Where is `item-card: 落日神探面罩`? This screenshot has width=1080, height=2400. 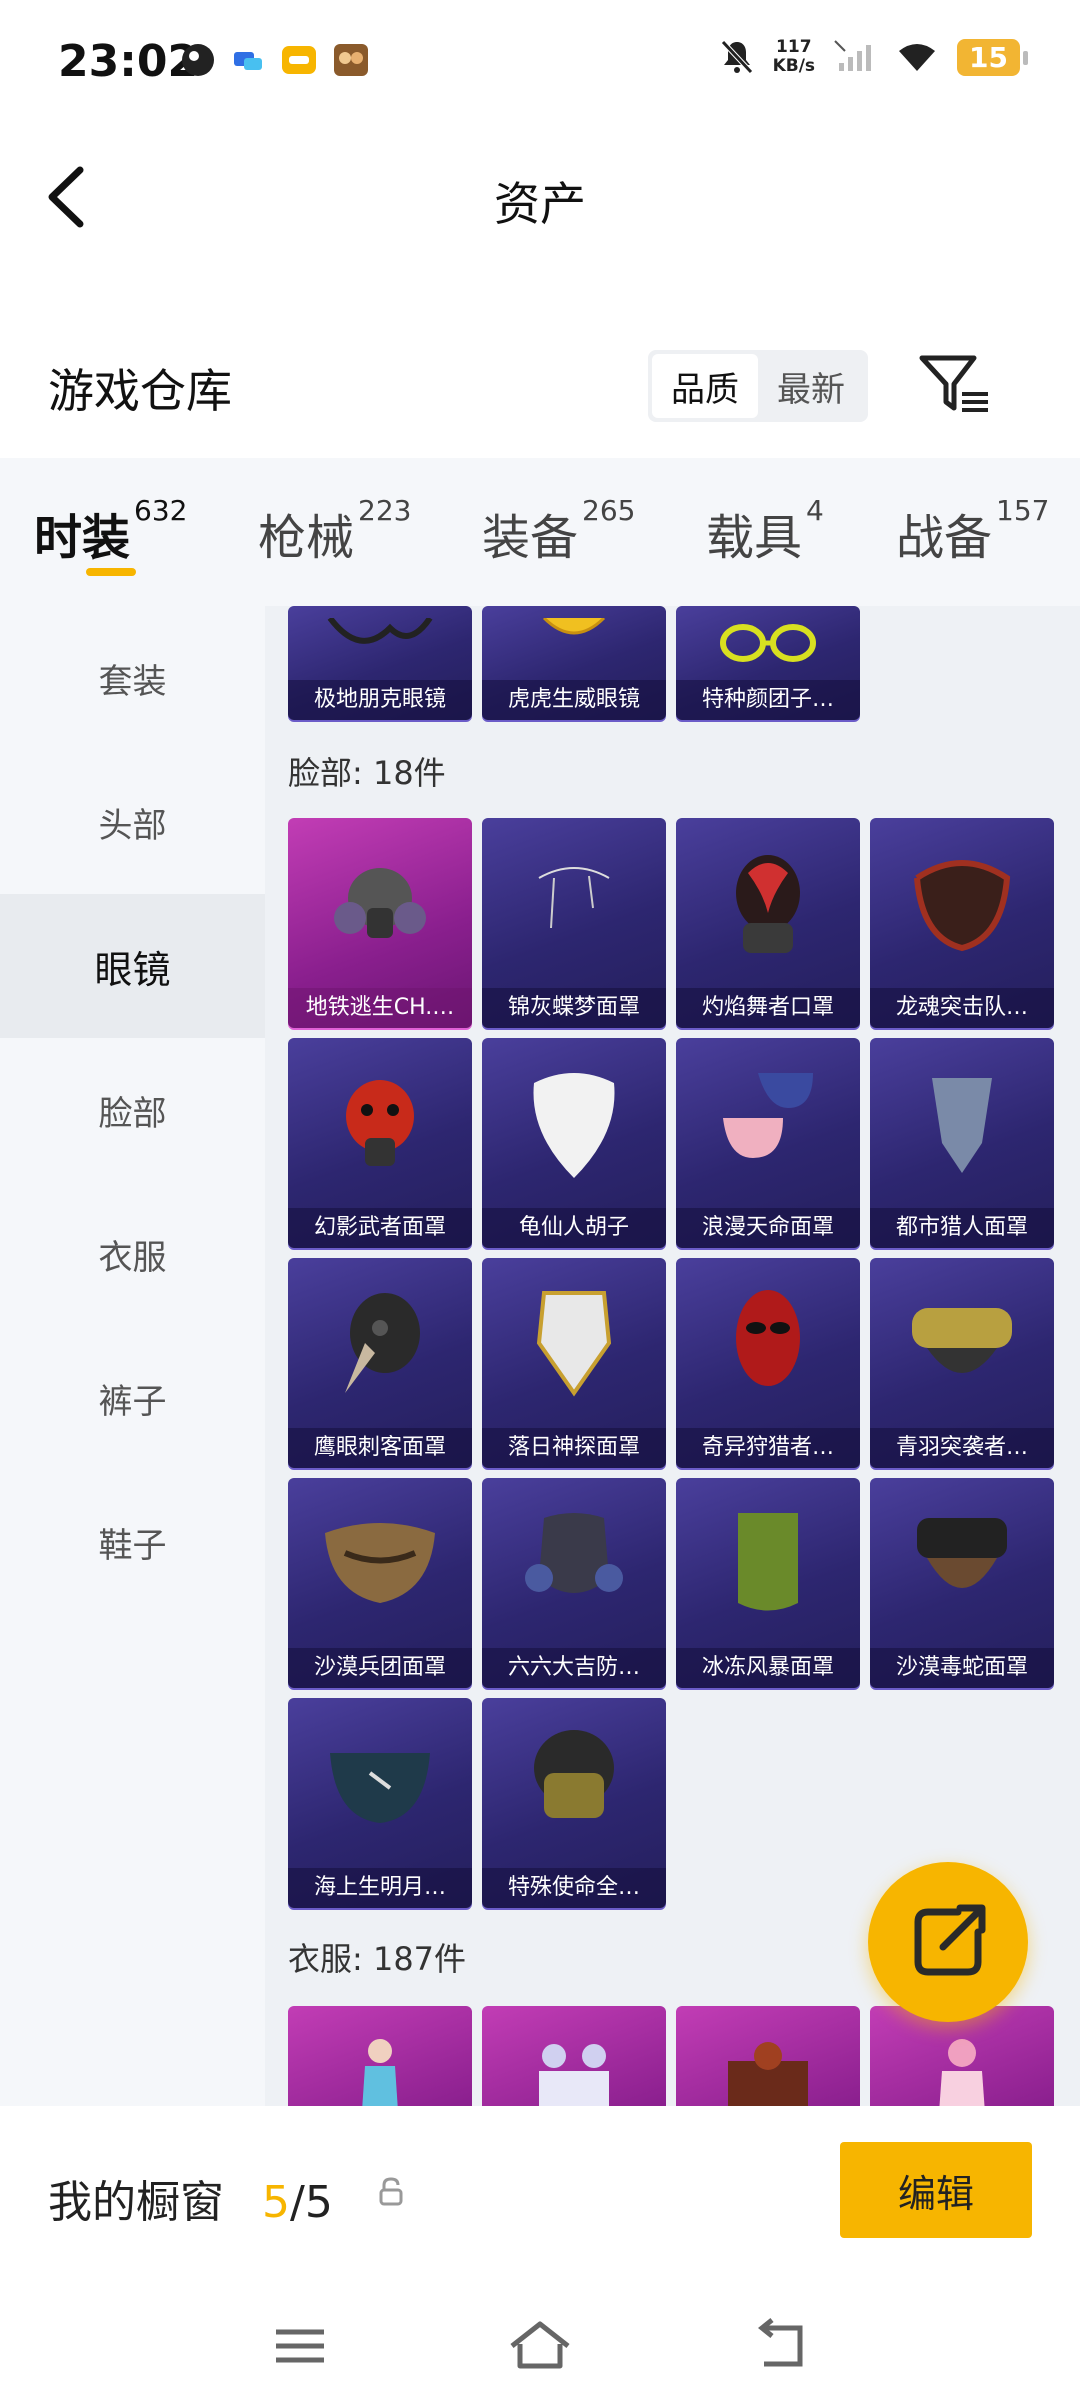 item-card: 落日神探面罩 is located at coordinates (574, 1363).